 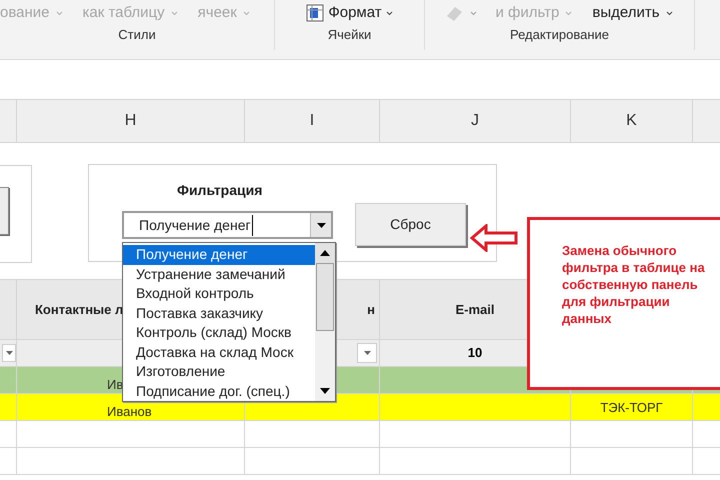 What do you see at coordinates (631, 407) in the screenshot?
I see `table-cell: ТЭК-ТОРГ` at bounding box center [631, 407].